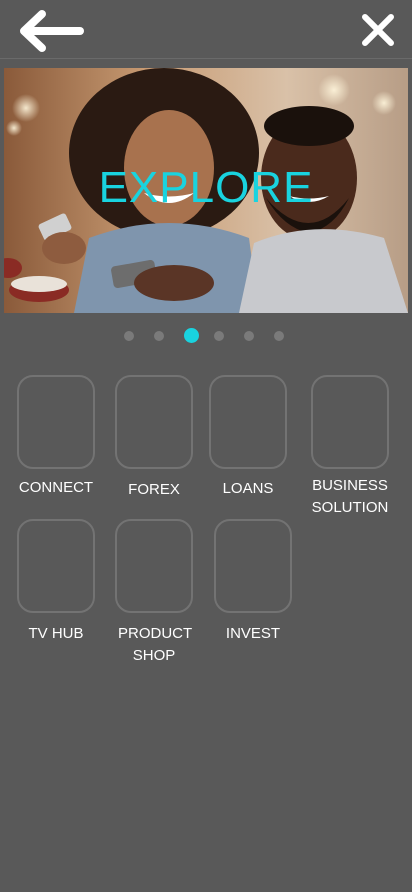  I want to click on close-icon, so click(378, 30).